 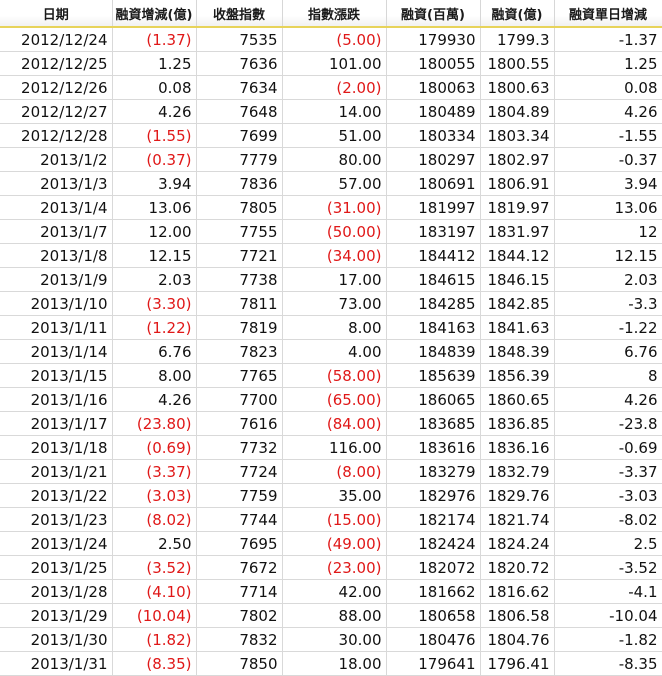 What do you see at coordinates (433, 639) in the screenshot?
I see `cell-margin-million: 180476` at bounding box center [433, 639].